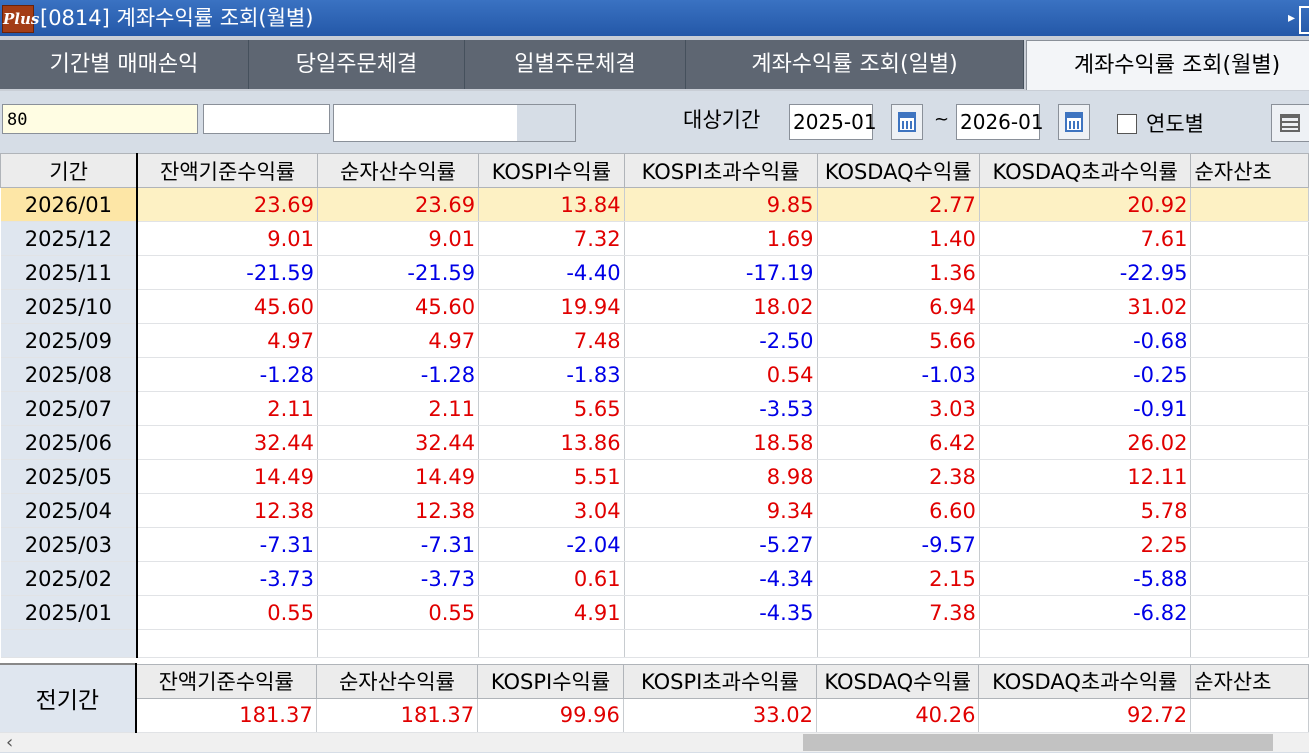  What do you see at coordinates (100, 119) in the screenshot?
I see `account-number-field: 80` at bounding box center [100, 119].